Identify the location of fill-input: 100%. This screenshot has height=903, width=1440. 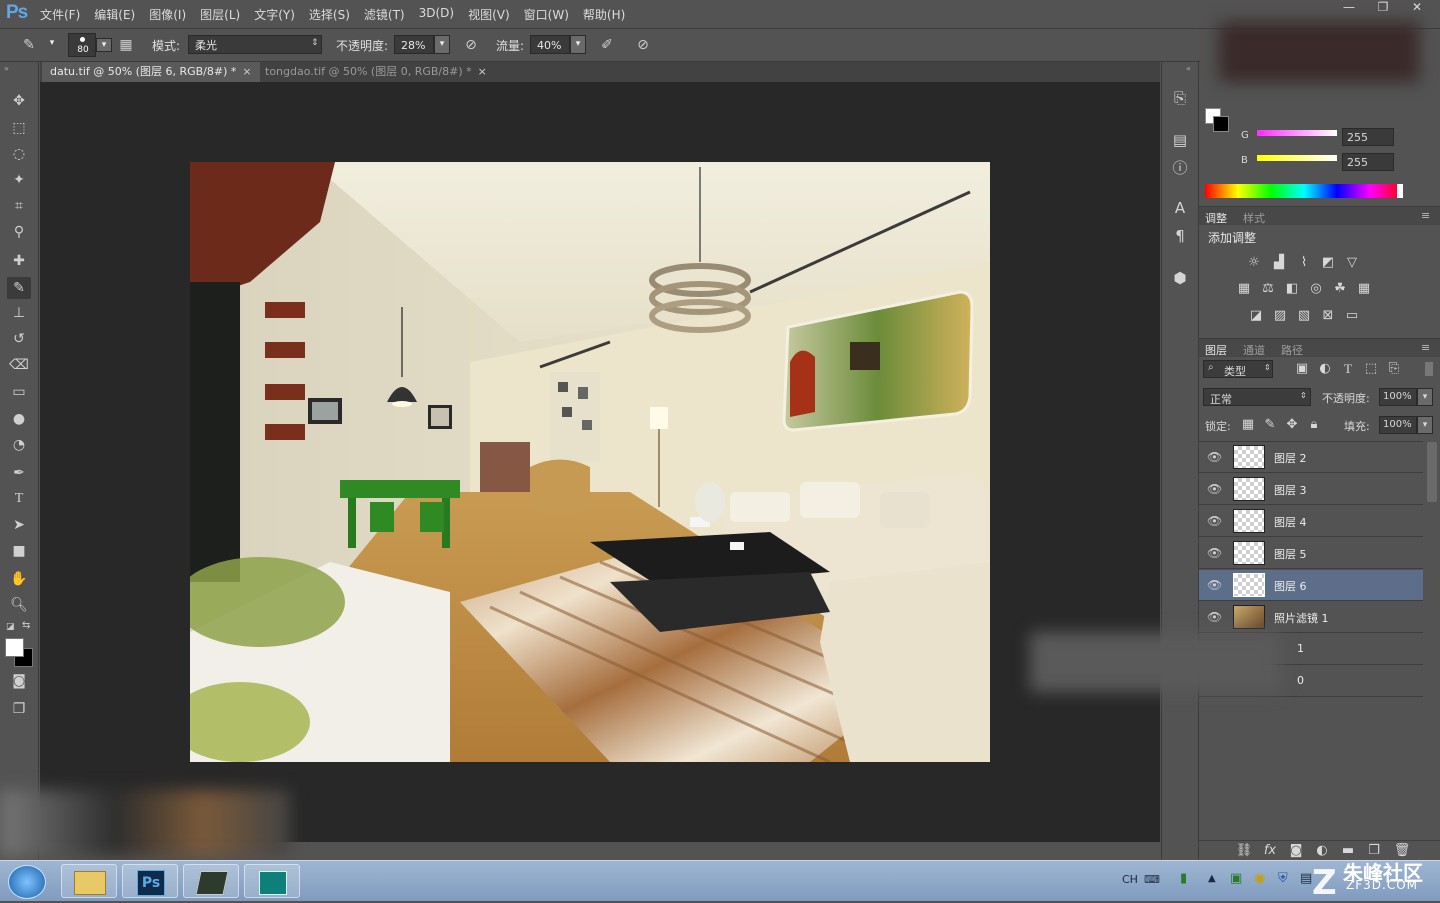
(1398, 425).